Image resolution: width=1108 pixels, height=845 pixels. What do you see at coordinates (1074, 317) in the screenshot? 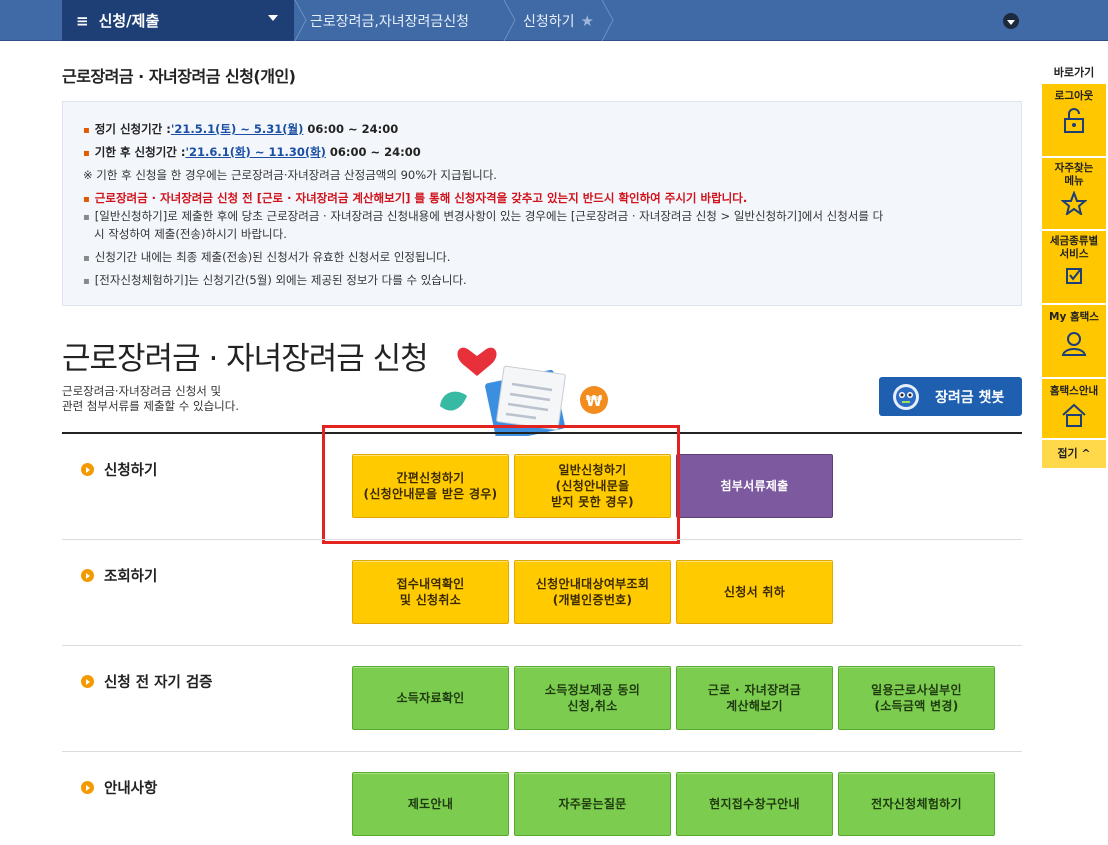
I see `quick-item-label: My 홈택스` at bounding box center [1074, 317].